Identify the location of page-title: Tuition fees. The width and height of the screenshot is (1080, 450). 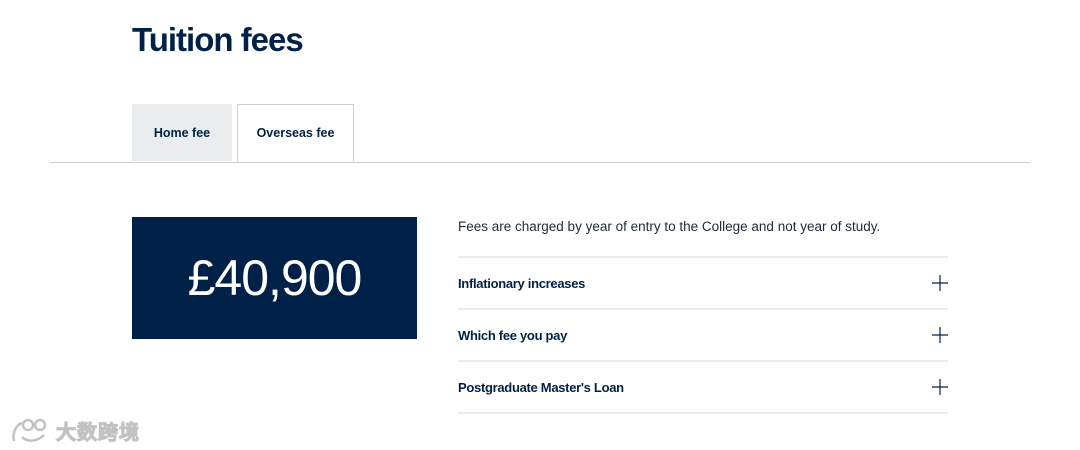
(218, 39).